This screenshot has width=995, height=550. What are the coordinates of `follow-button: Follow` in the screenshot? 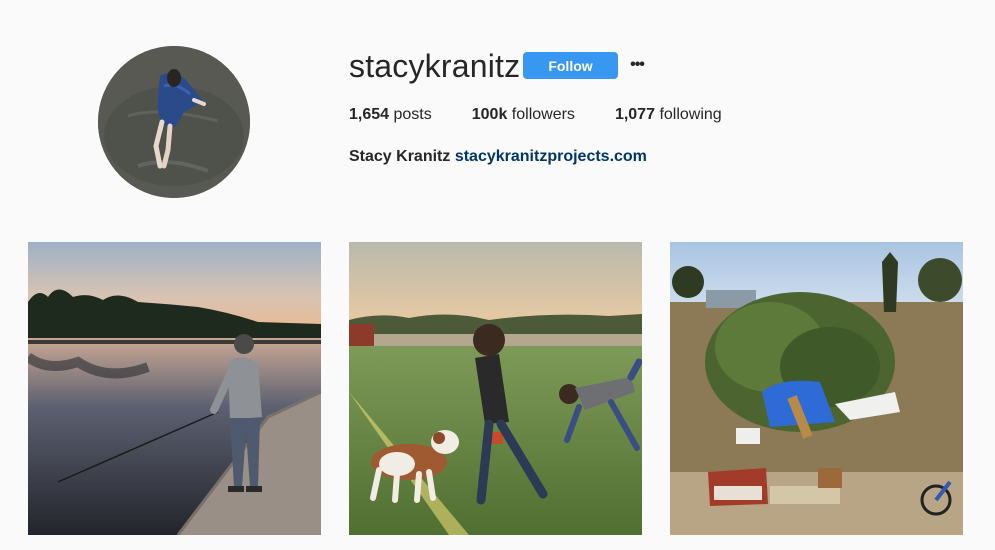 It's located at (570, 65).